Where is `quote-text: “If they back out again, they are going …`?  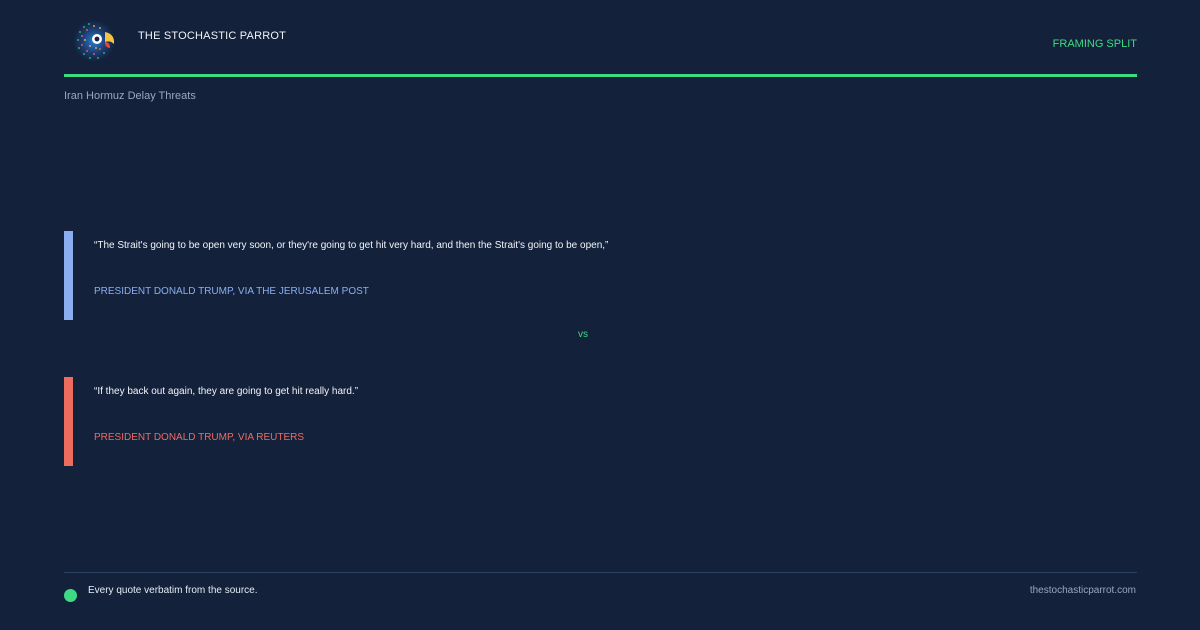 quote-text: “If they back out again, they are going … is located at coordinates (226, 391).